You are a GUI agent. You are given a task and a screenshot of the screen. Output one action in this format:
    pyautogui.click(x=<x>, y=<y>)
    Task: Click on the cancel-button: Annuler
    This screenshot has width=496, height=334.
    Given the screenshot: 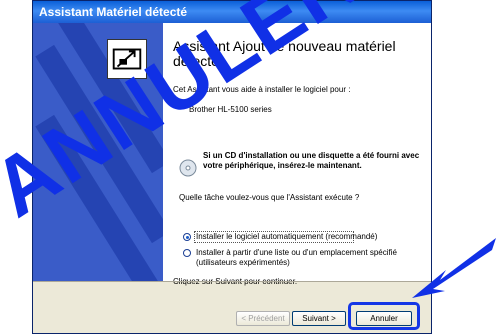 What is the action you would take?
    pyautogui.click(x=384, y=318)
    